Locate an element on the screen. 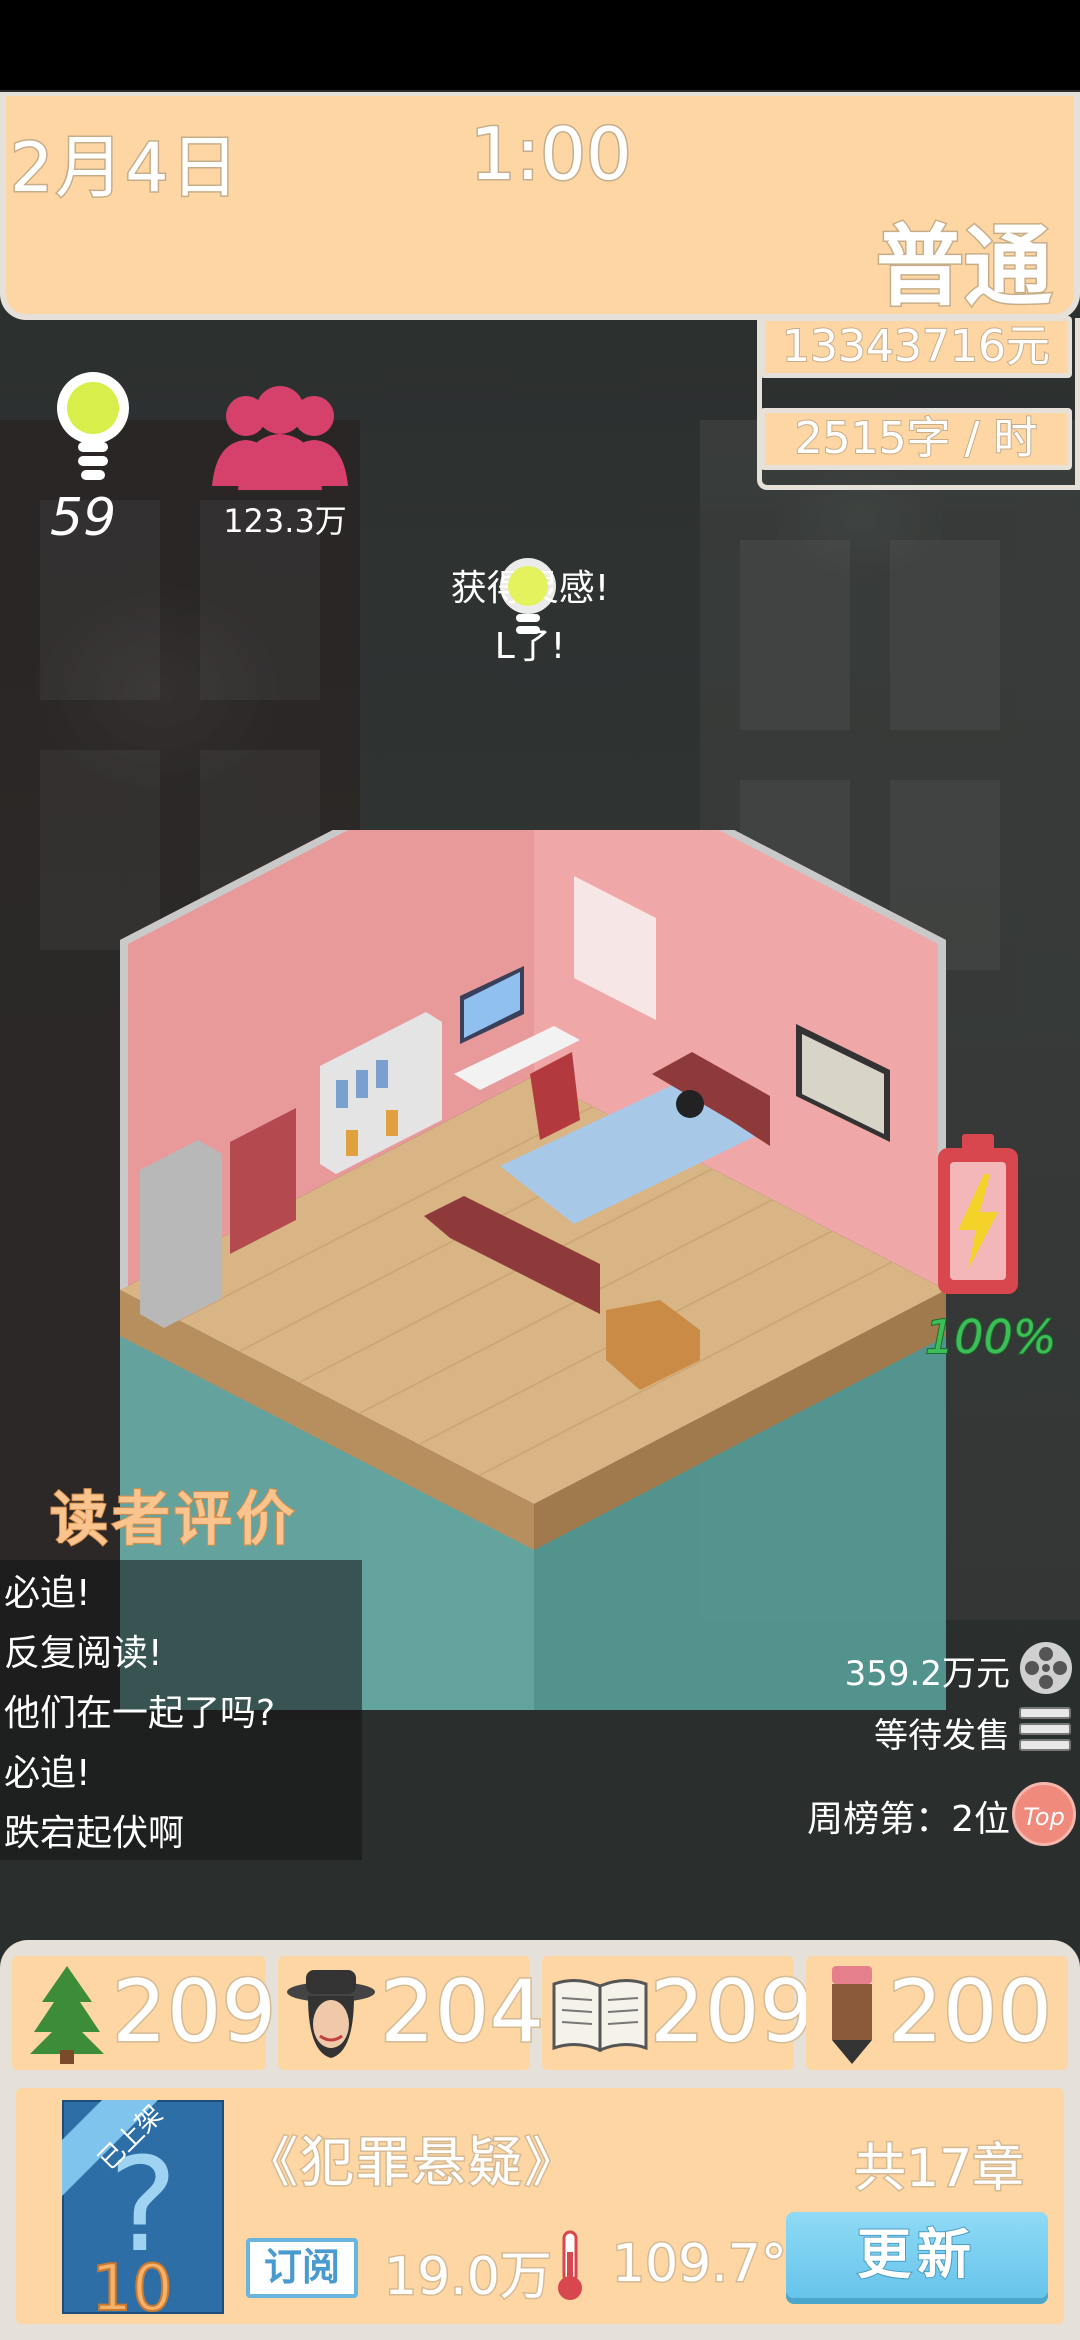 This screenshot has width=1080, height=2340. top-rank-badge: Top is located at coordinates (1044, 1814).